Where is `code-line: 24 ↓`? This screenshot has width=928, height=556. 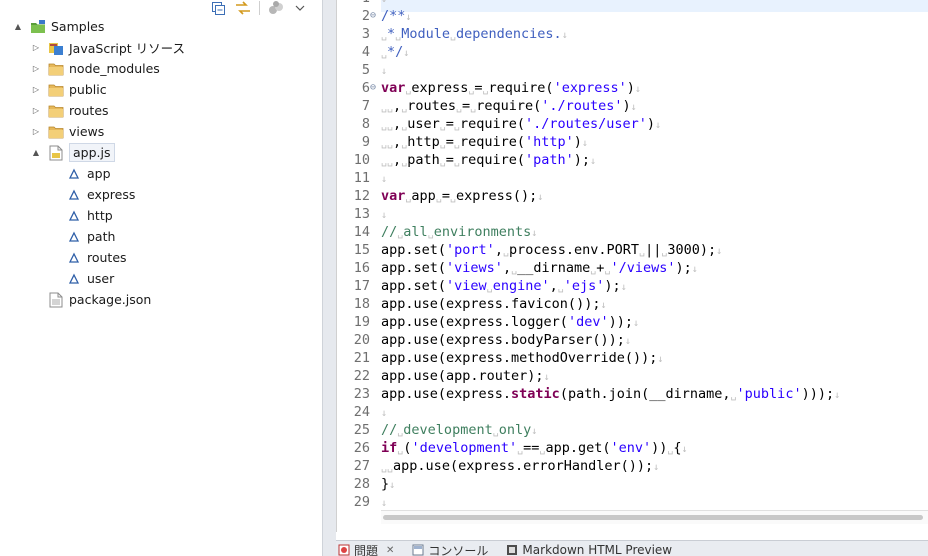
code-line: 24 ↓ is located at coordinates (632, 412).